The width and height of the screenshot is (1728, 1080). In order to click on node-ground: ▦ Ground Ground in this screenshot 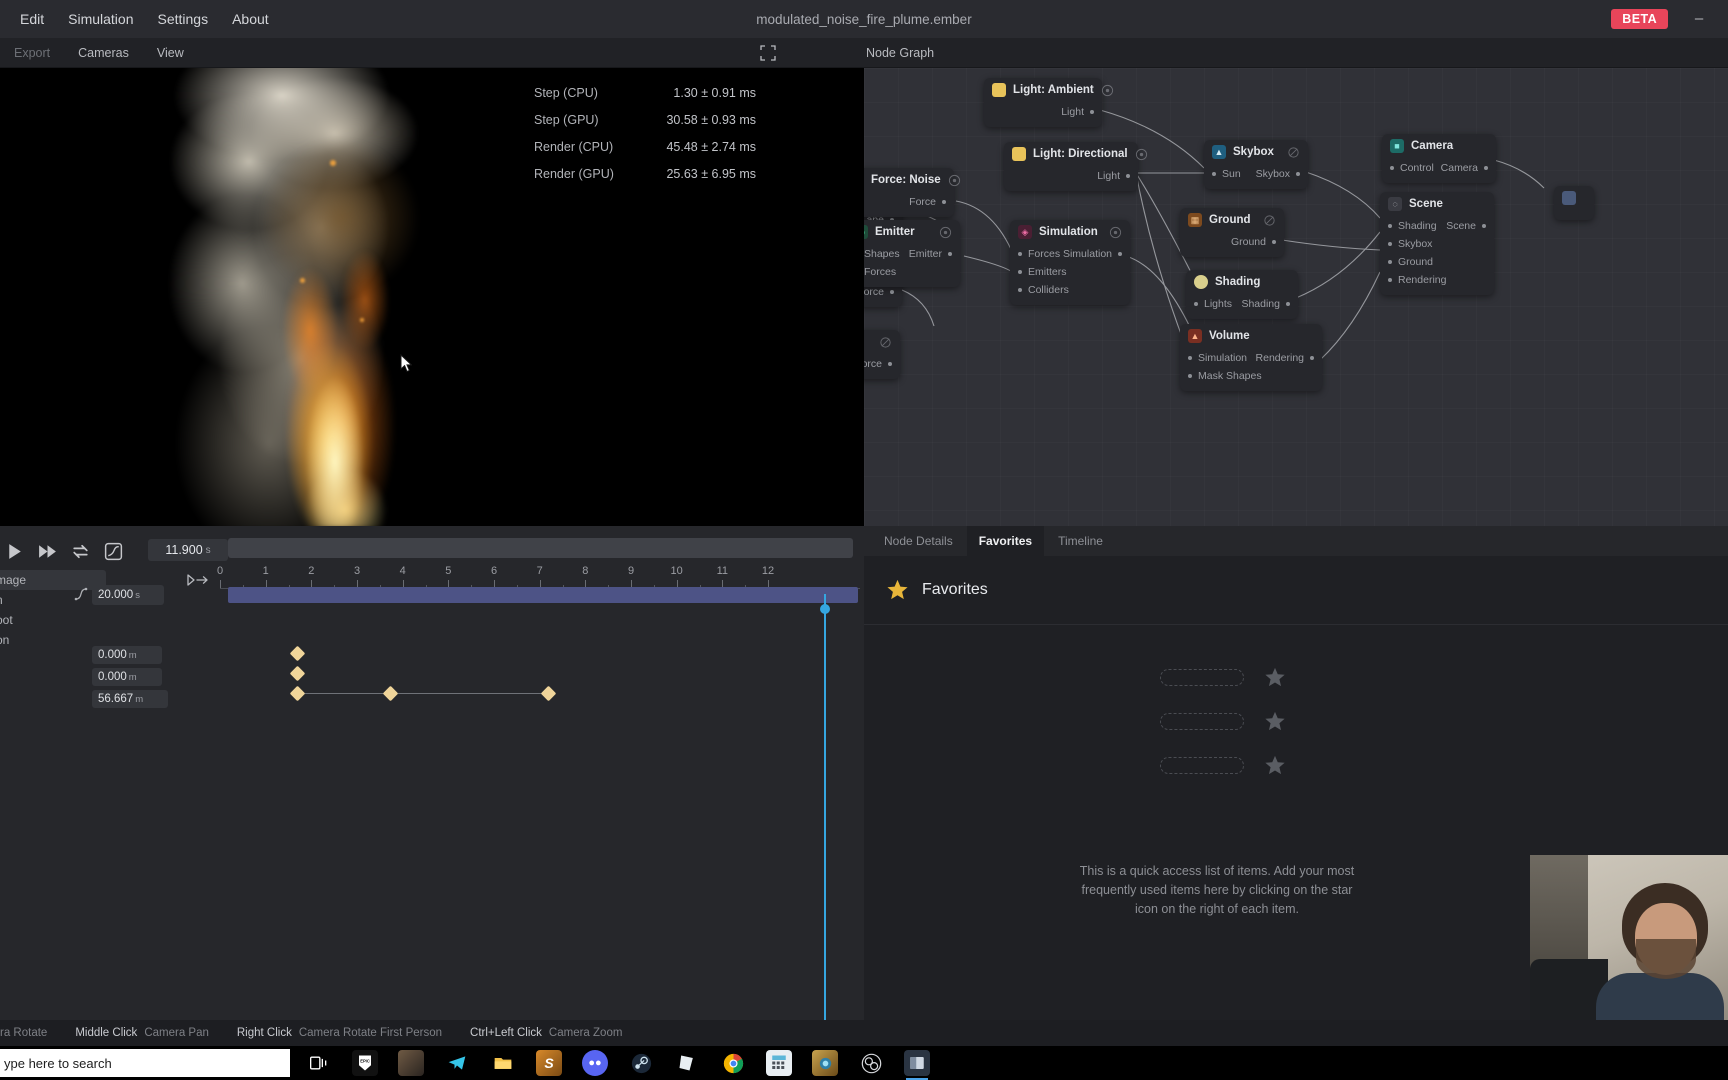, I will do `click(1232, 232)`.